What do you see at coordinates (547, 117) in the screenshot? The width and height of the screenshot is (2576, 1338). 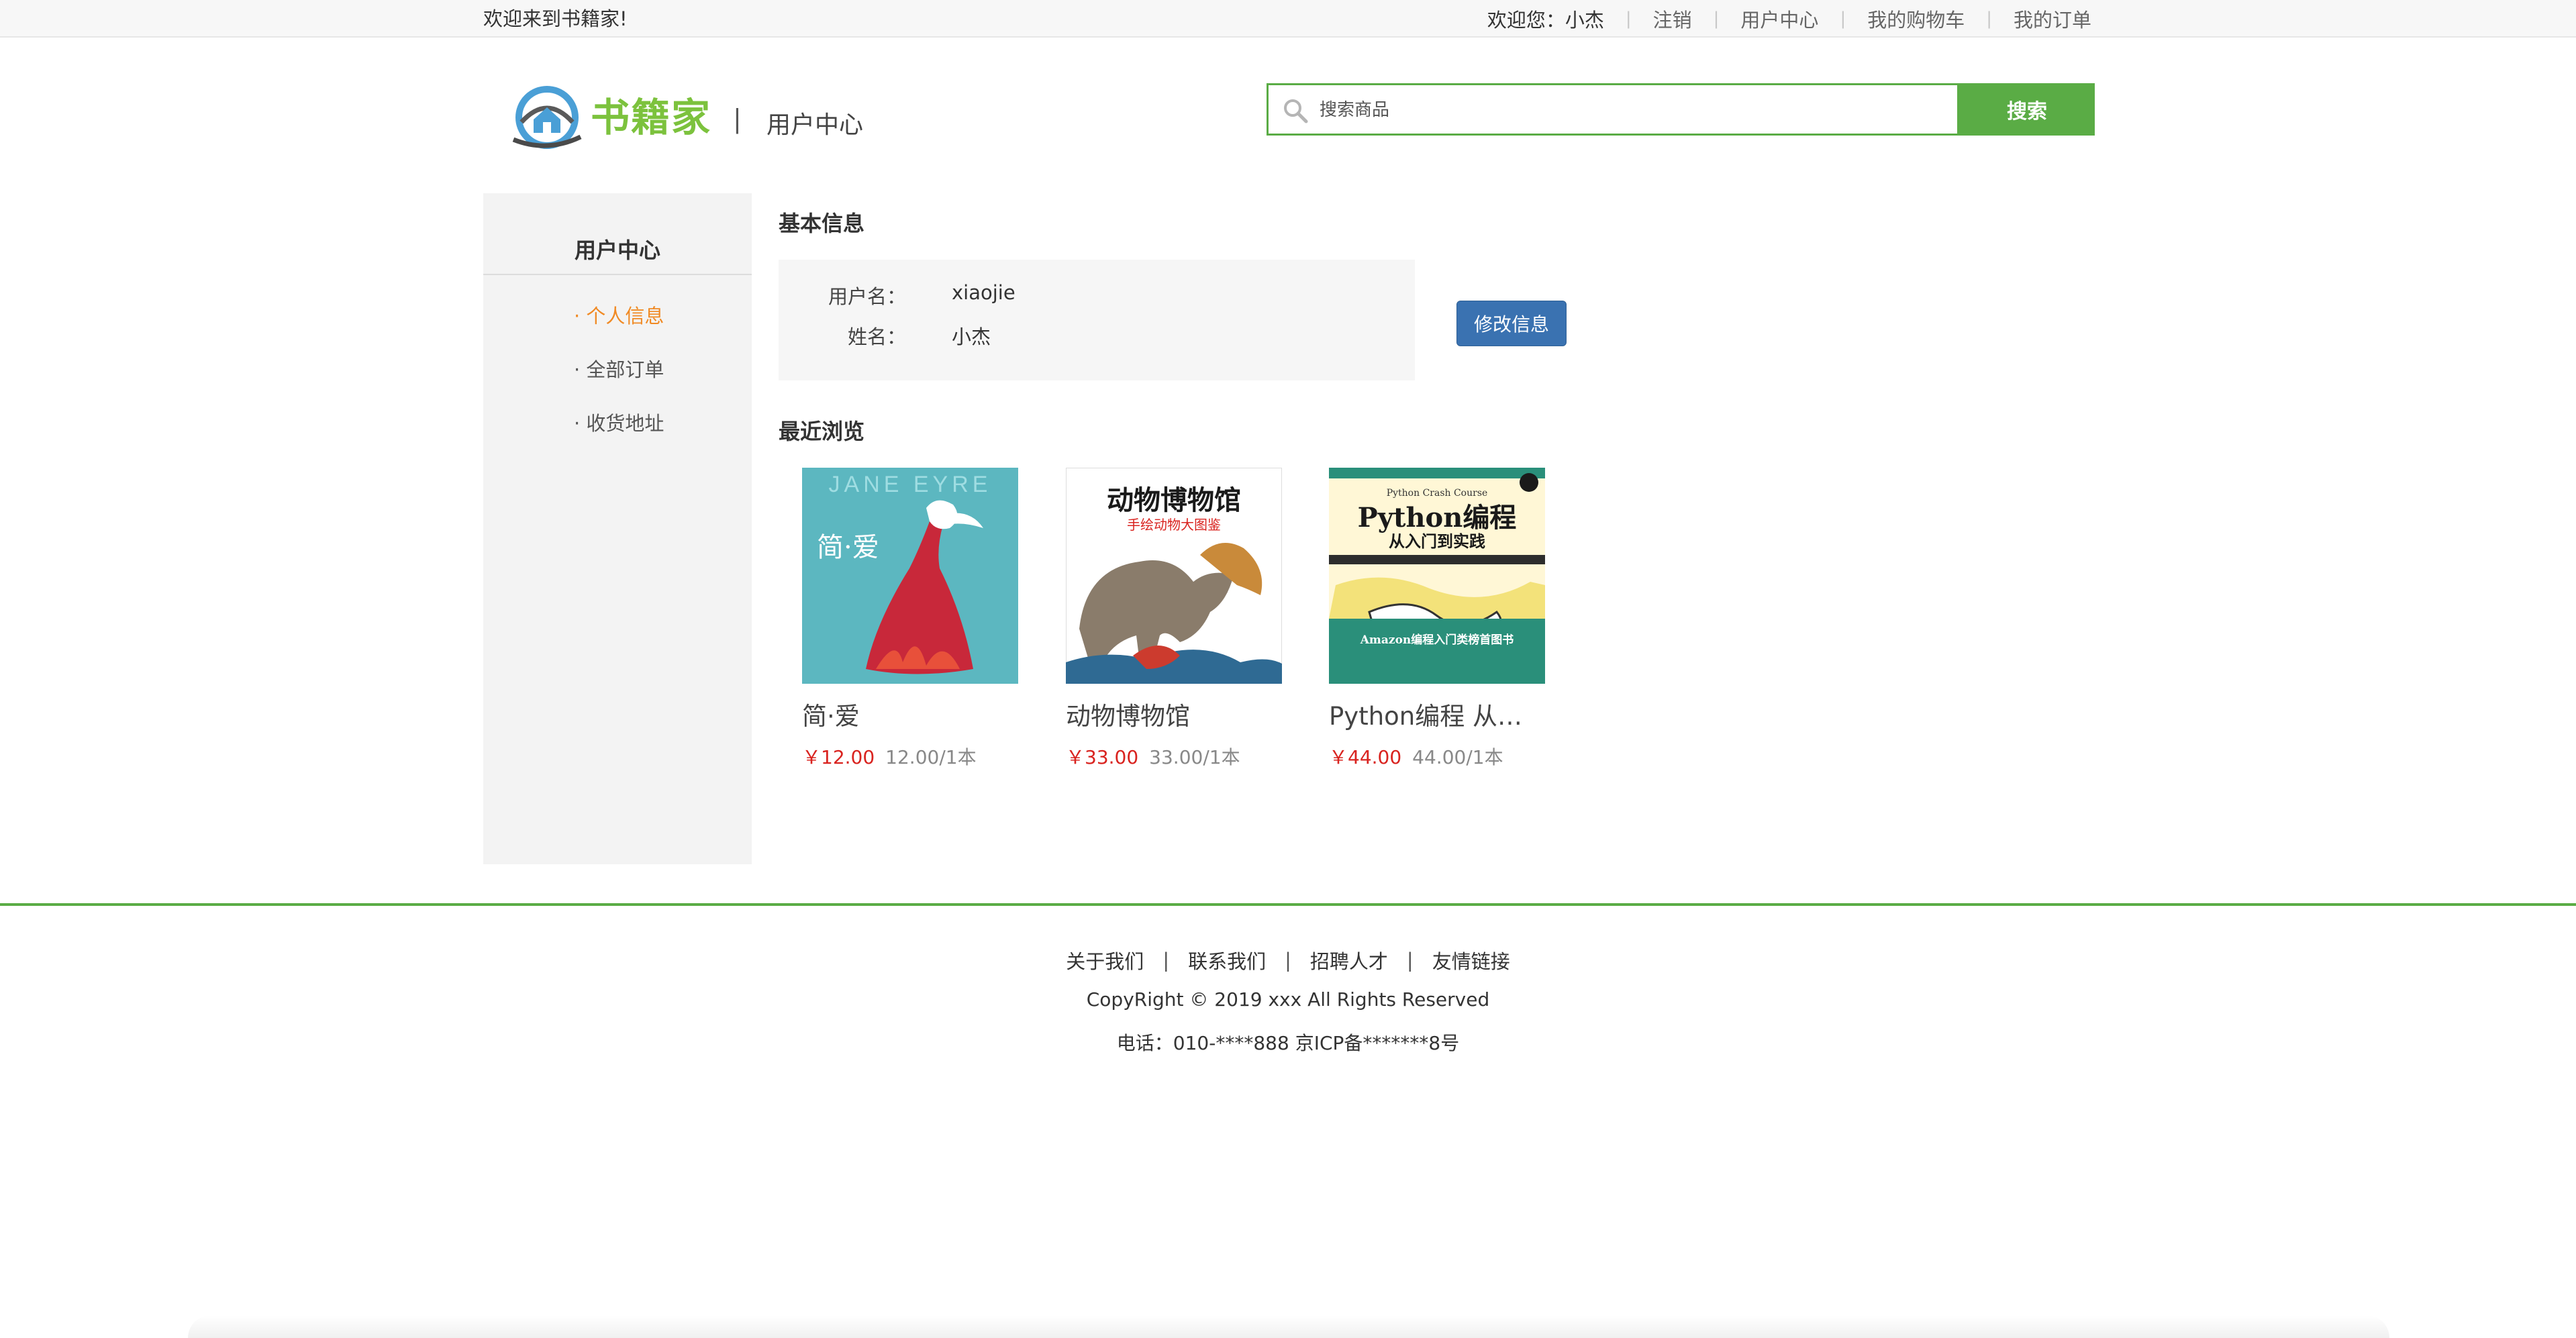 I see `house-logo-icon` at bounding box center [547, 117].